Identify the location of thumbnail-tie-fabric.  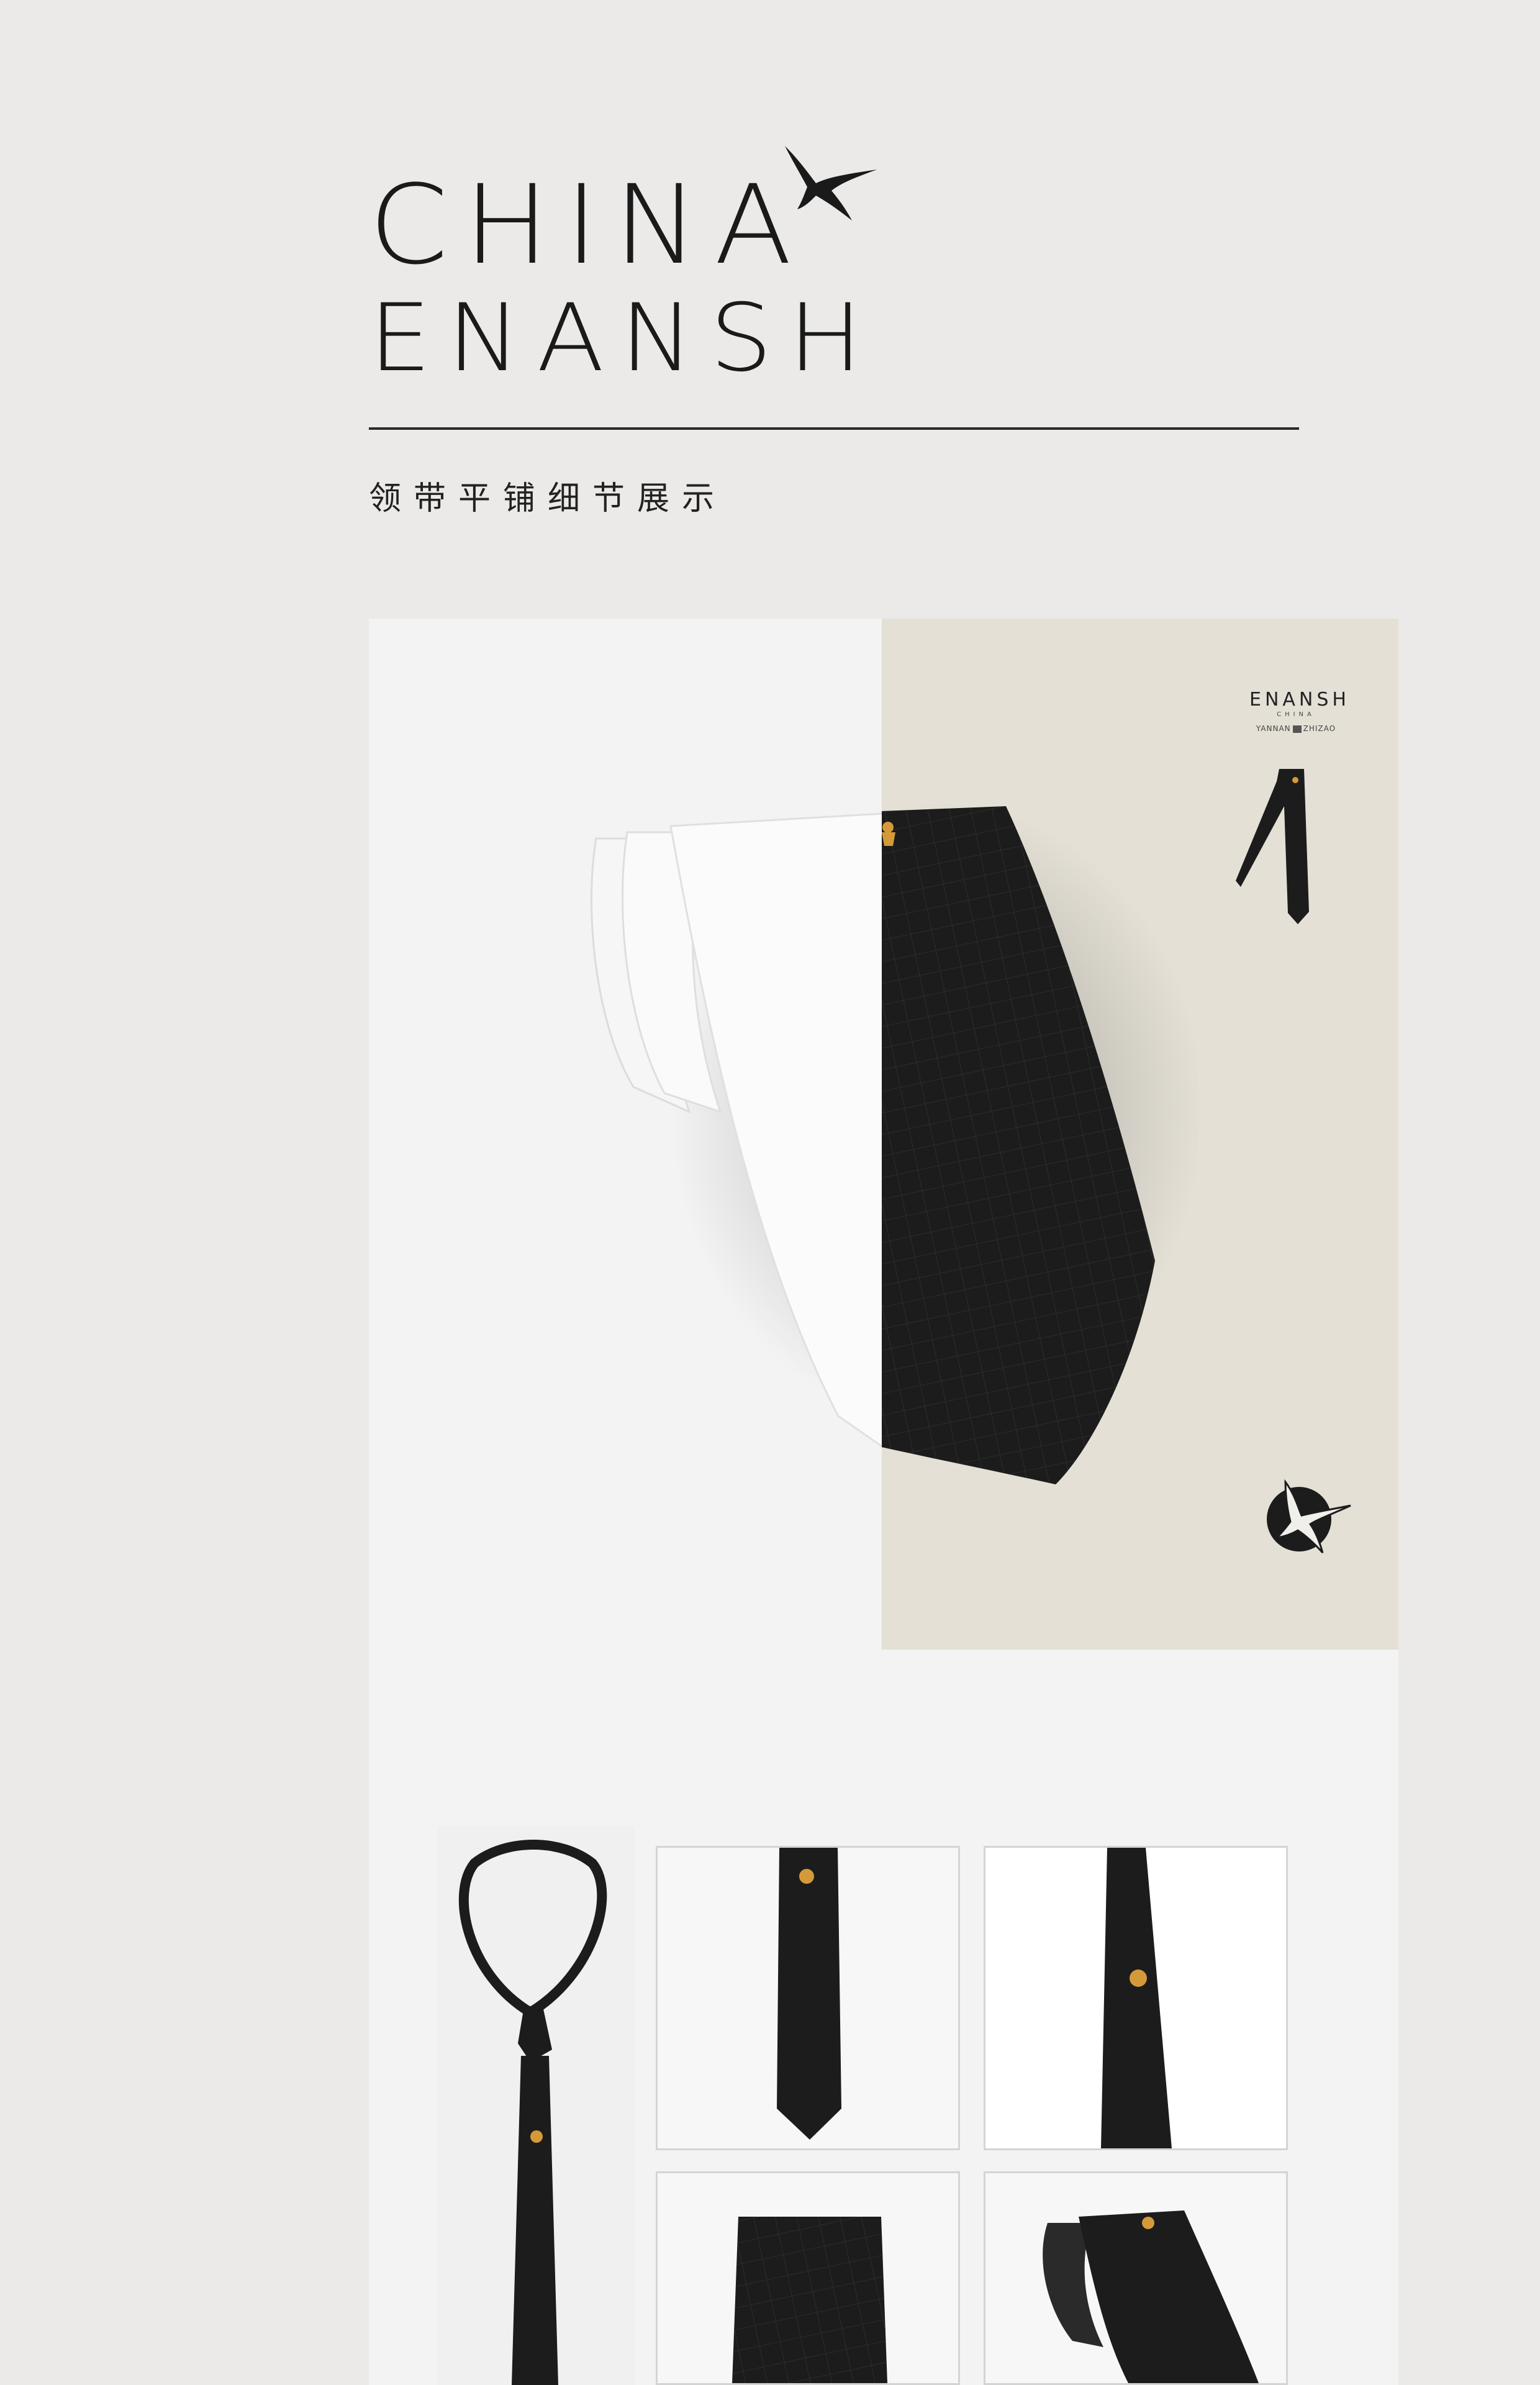
(808, 2278).